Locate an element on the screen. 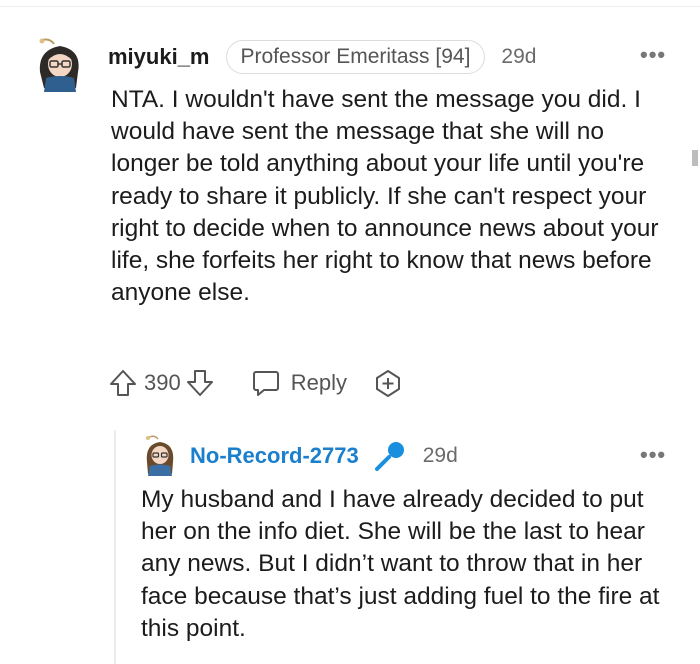 The width and height of the screenshot is (700, 664). award-icon is located at coordinates (388, 383).